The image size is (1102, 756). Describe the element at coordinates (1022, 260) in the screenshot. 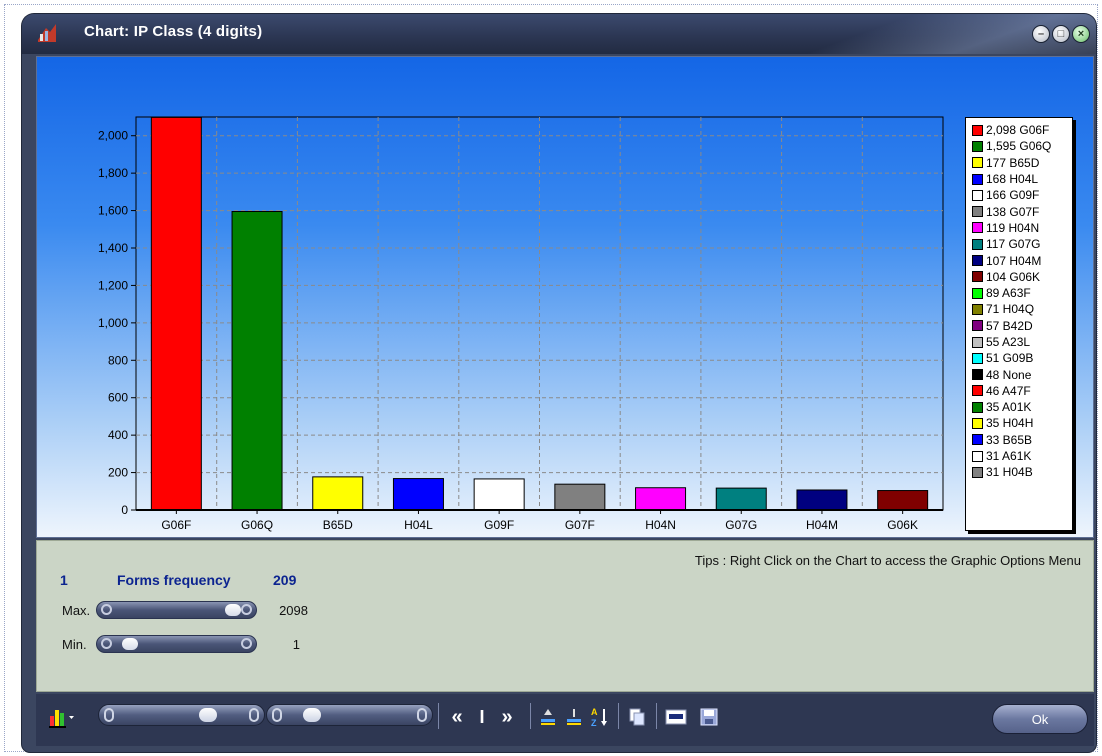

I see `legend-item: 107 H04M` at that location.